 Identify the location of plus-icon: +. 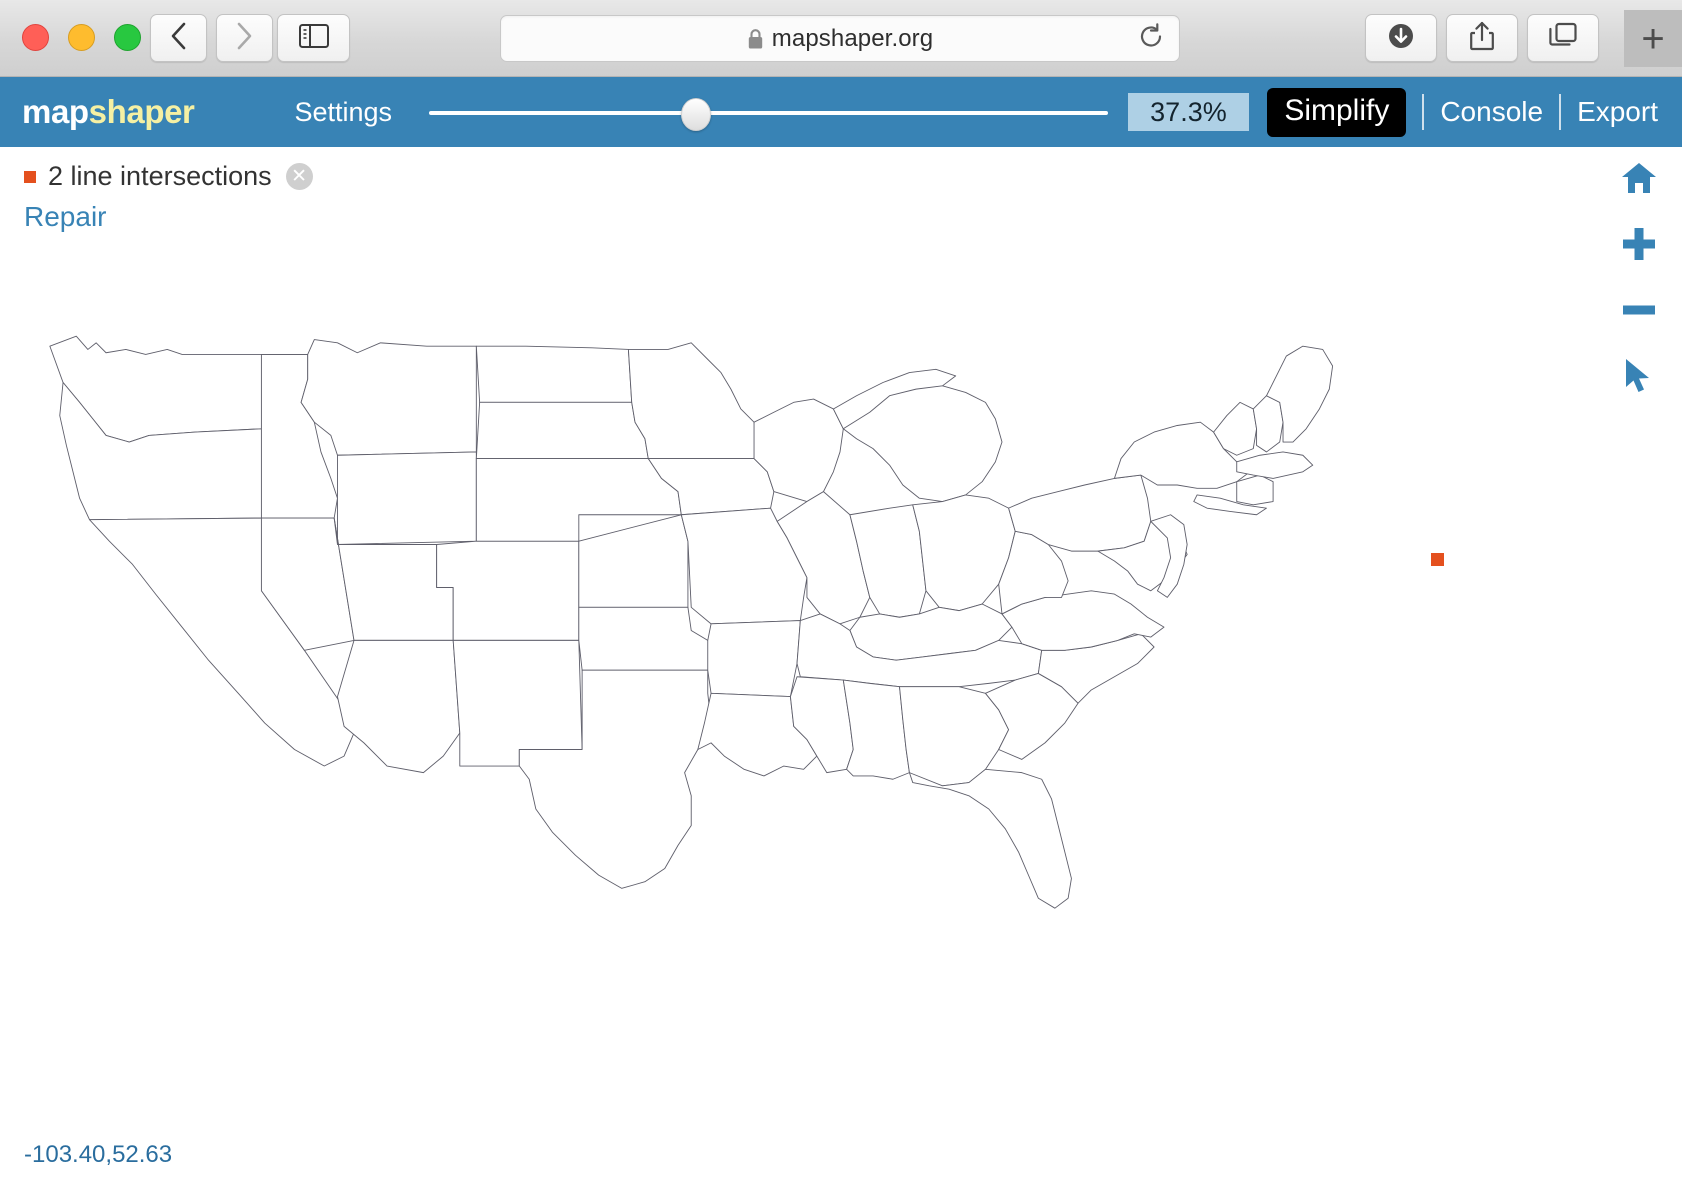
(1653, 38).